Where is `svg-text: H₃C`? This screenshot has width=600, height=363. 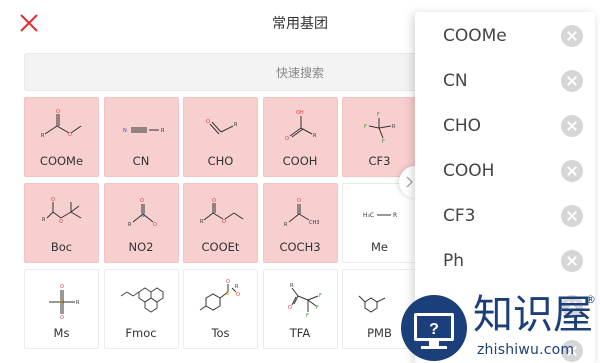 svg-text: H₃C is located at coordinates (368, 215).